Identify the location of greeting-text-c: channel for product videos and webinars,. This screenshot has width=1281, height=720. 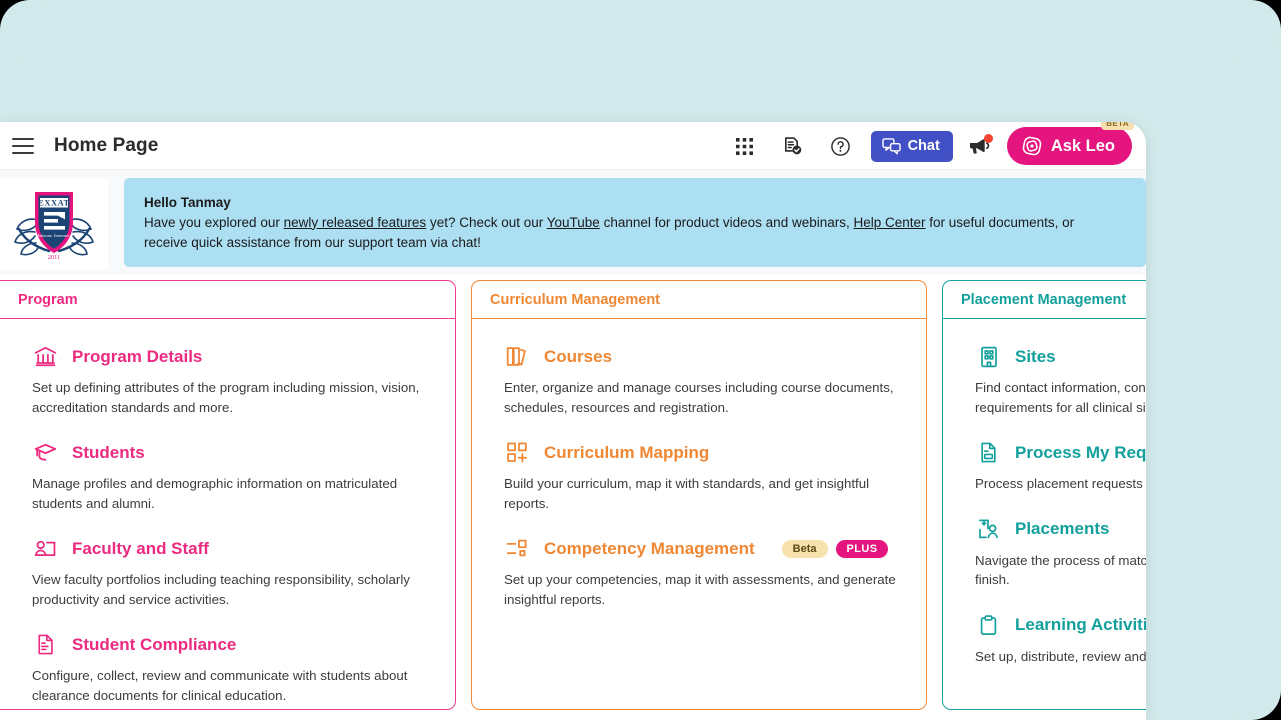
(726, 222).